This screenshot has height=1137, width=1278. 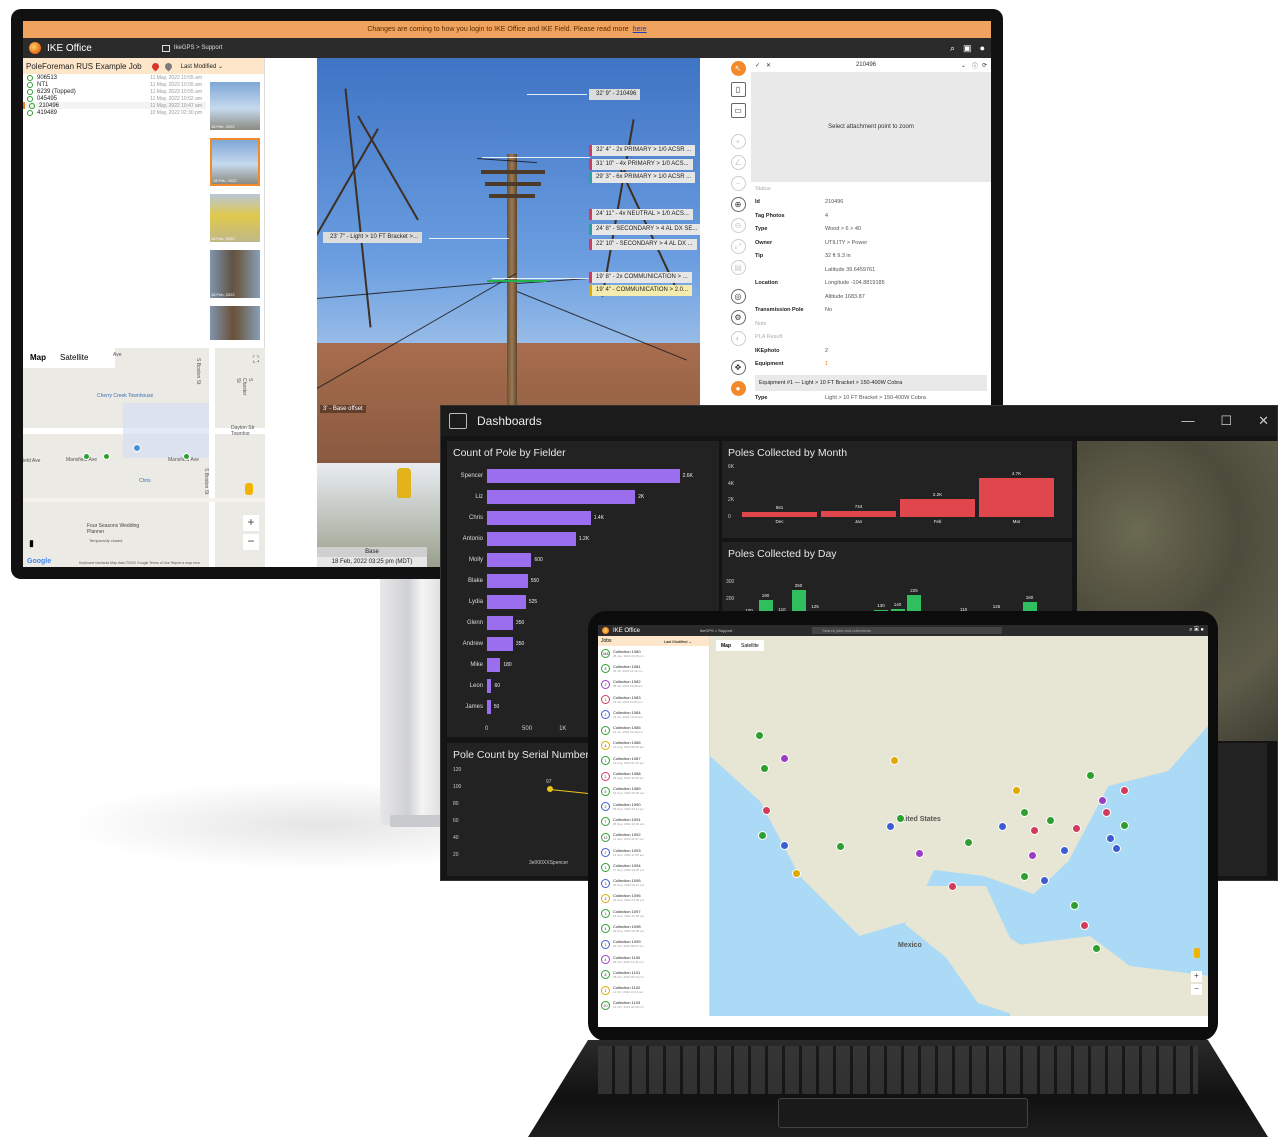 What do you see at coordinates (114, 77) in the screenshot?
I see `pole-list-item: 906513 11 May, 2022 10:55 am` at bounding box center [114, 77].